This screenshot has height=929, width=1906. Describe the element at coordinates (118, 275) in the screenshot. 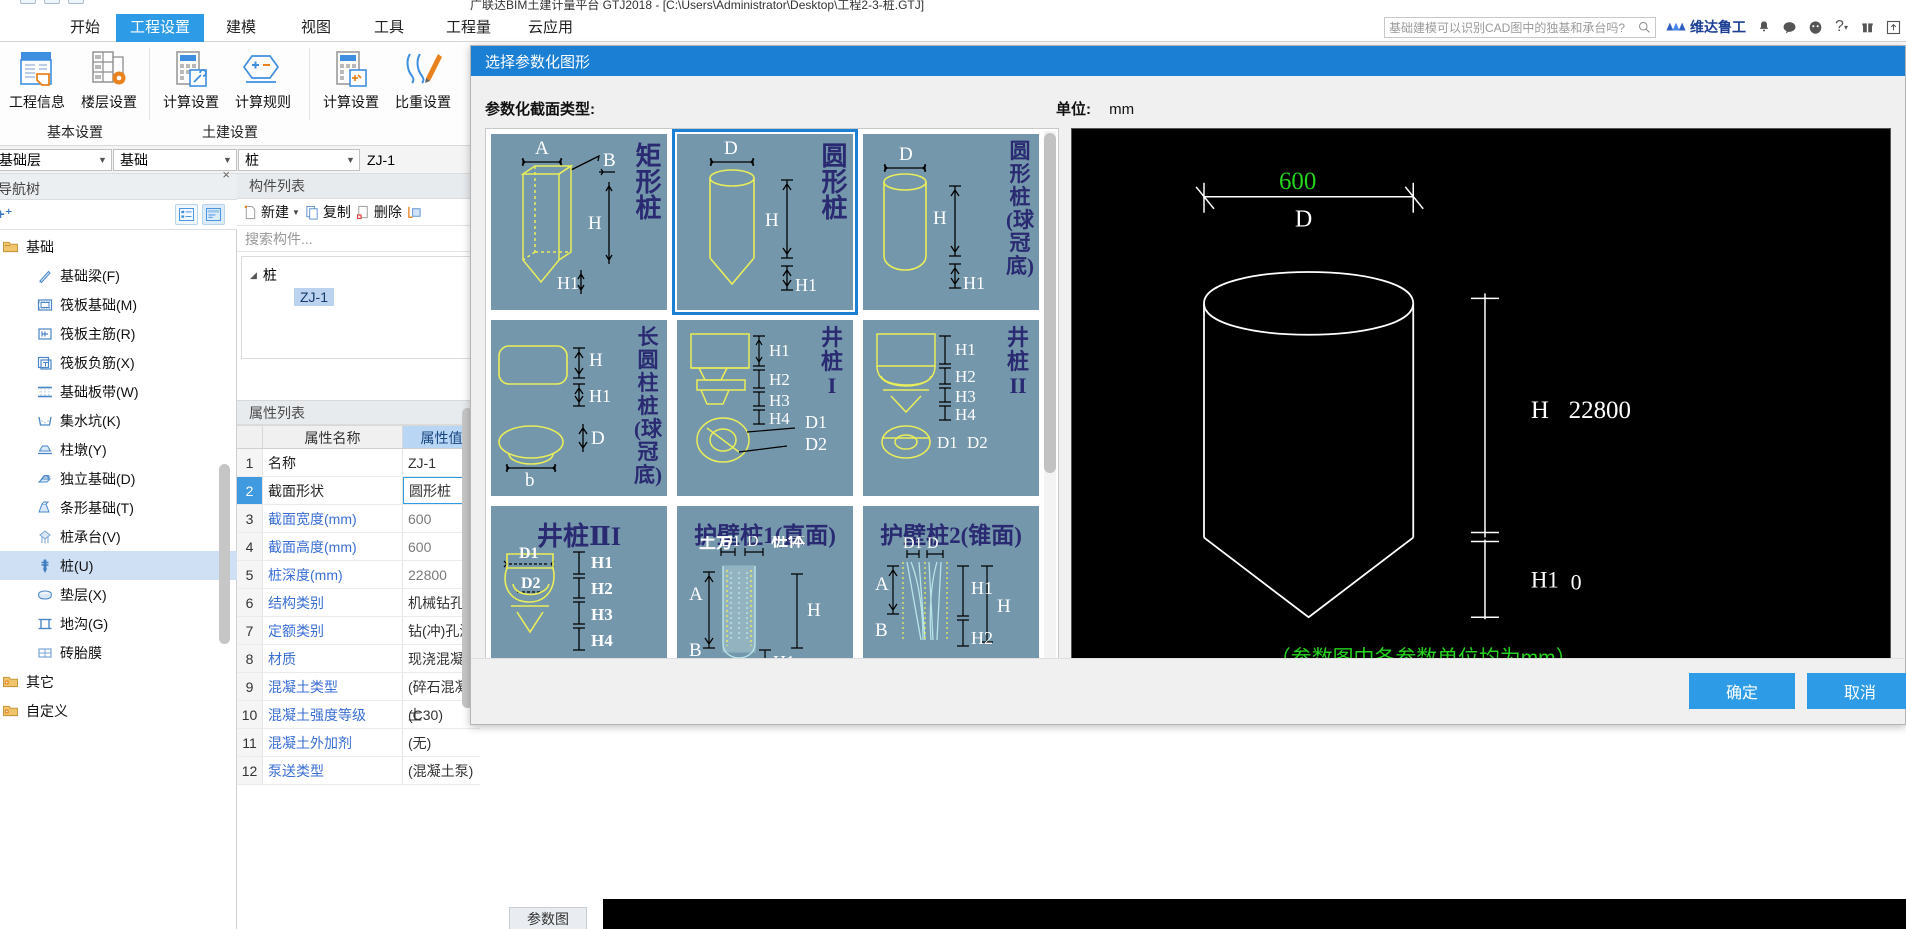

I see `sidebar-item-foundation-beam: 基础梁(F)` at that location.